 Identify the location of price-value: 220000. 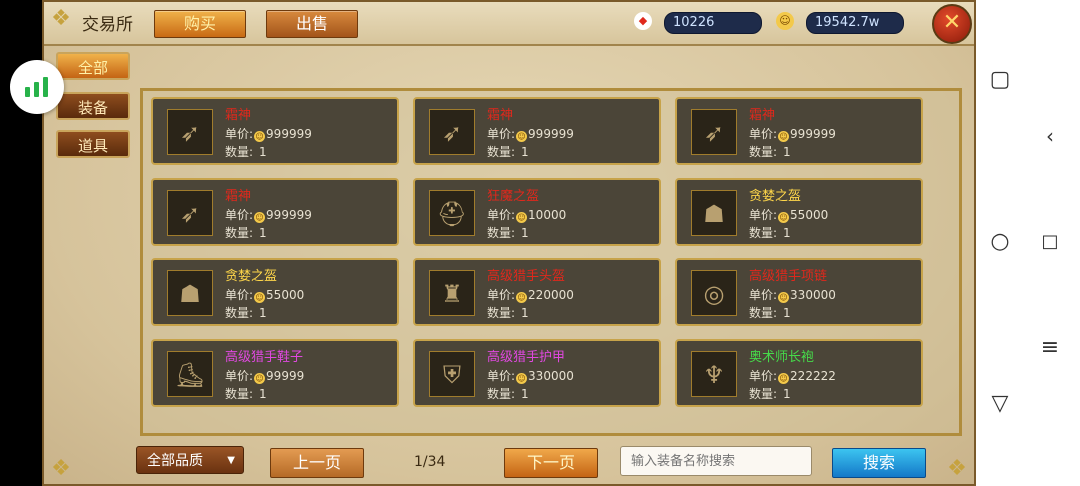
(551, 295).